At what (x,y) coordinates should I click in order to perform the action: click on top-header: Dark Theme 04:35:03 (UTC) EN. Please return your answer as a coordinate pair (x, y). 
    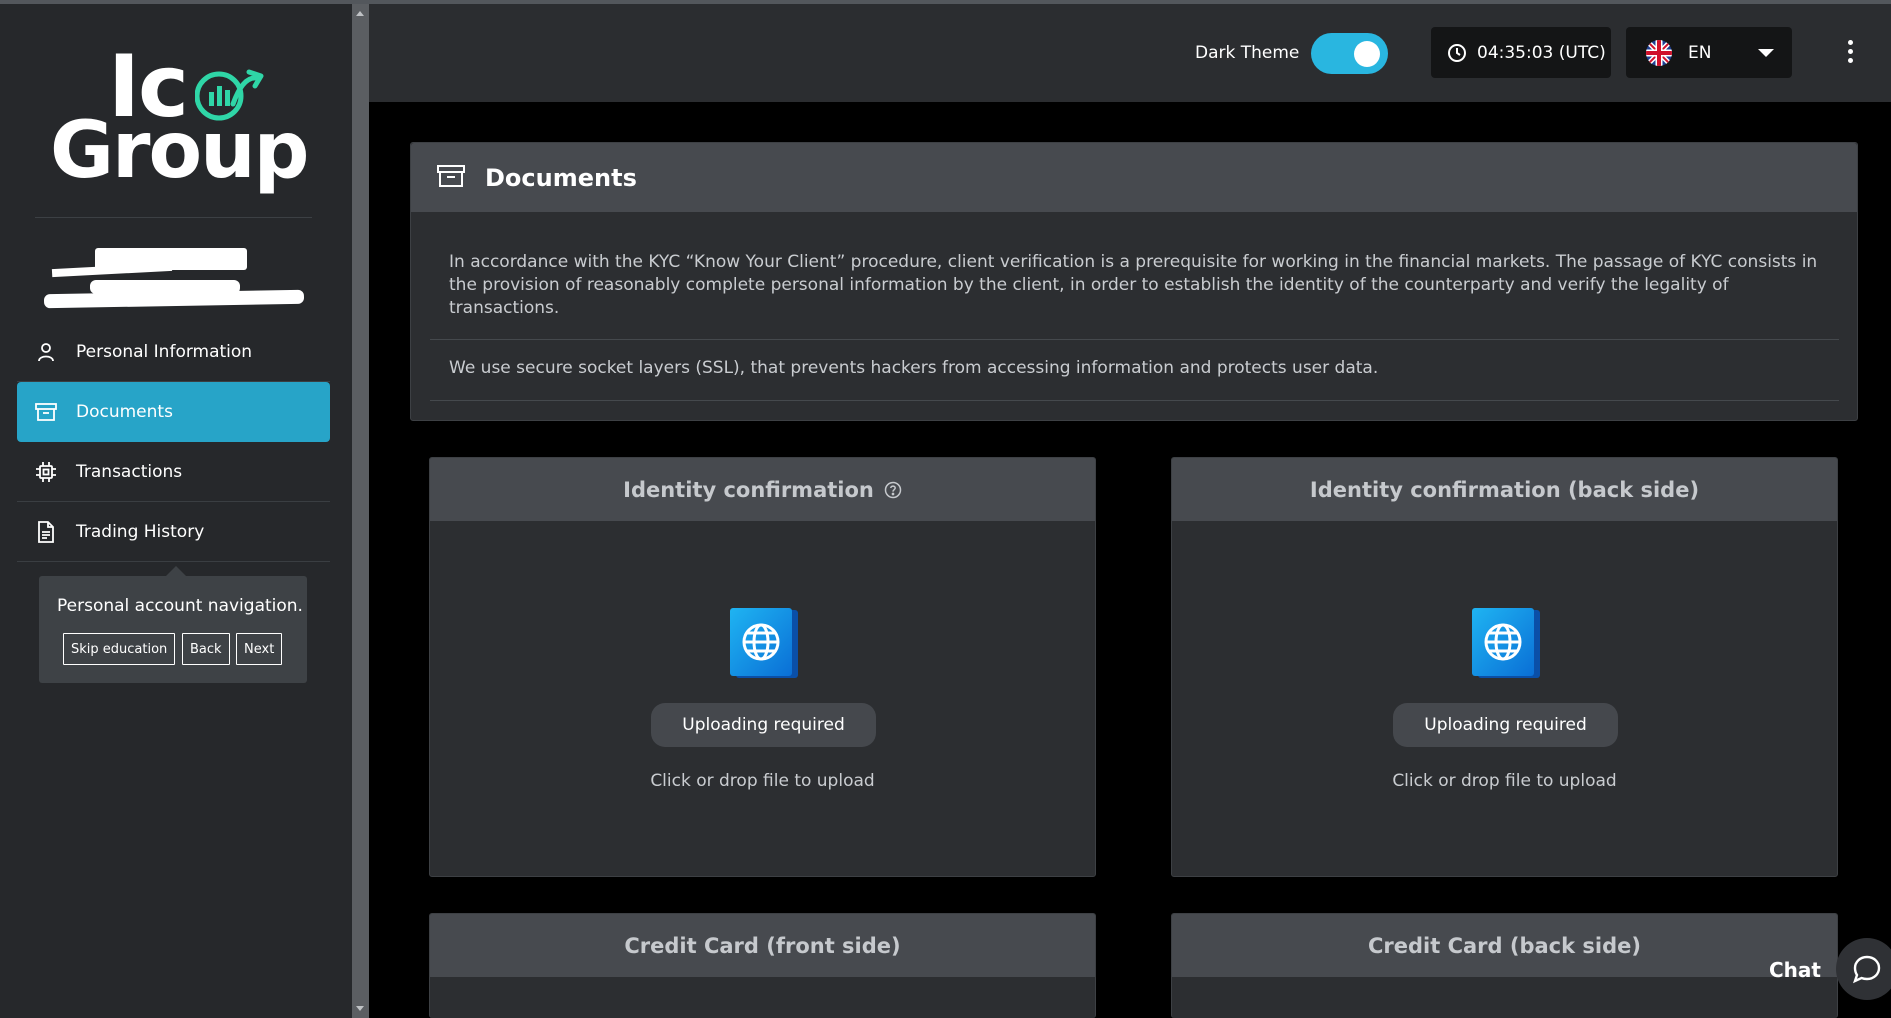
    Looking at the image, I should click on (1130, 53).